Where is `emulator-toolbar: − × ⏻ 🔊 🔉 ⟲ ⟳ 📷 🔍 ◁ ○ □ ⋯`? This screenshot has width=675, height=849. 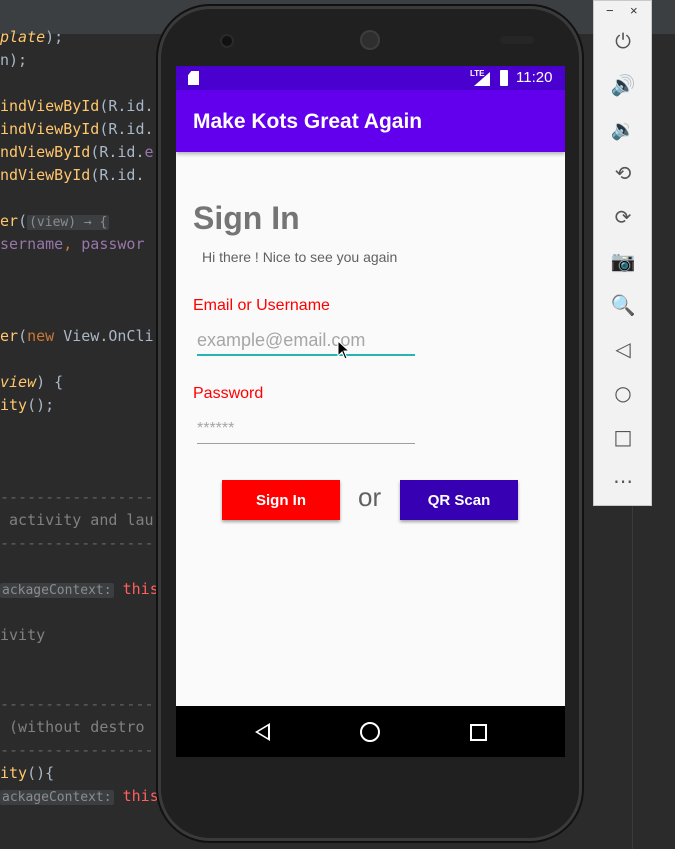
emulator-toolbar: − × ⏻ 🔊 🔉 ⟲ ⟳ 📷 🔍 ◁ ○ □ ⋯ is located at coordinates (622, 253).